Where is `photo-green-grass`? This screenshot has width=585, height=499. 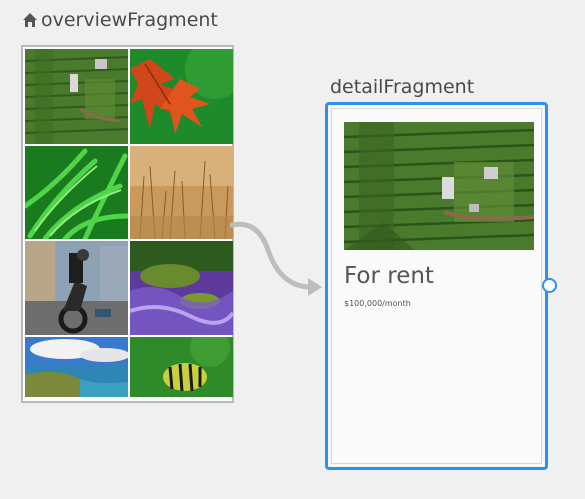
photo-green-grass is located at coordinates (76, 192).